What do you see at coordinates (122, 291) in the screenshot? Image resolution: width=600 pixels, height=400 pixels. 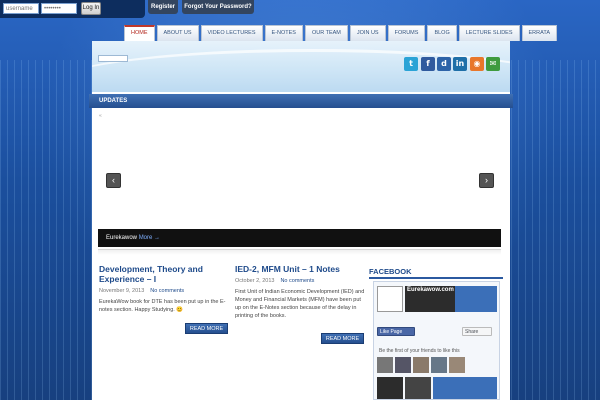 I see `post-date: November 9, 2013` at bounding box center [122, 291].